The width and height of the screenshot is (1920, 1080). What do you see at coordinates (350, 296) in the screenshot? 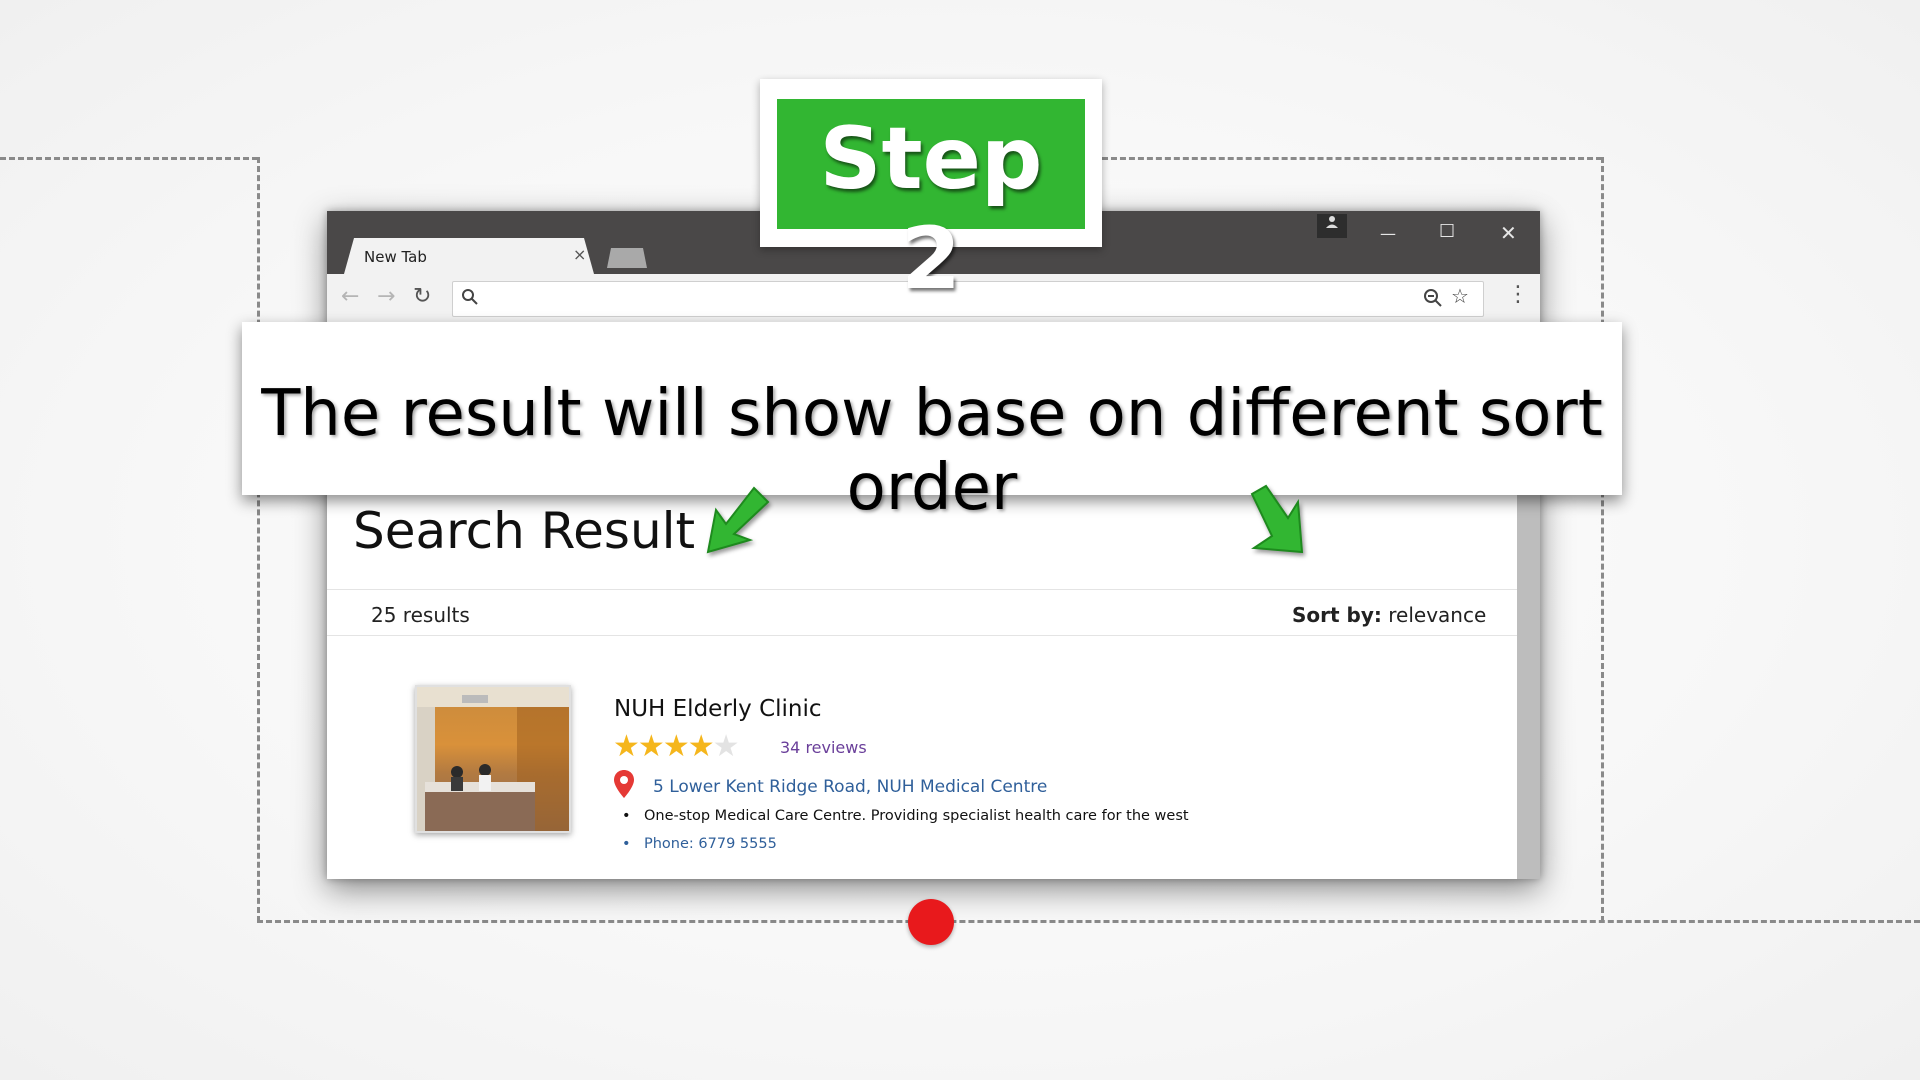
I see `back-icon: ←` at bounding box center [350, 296].